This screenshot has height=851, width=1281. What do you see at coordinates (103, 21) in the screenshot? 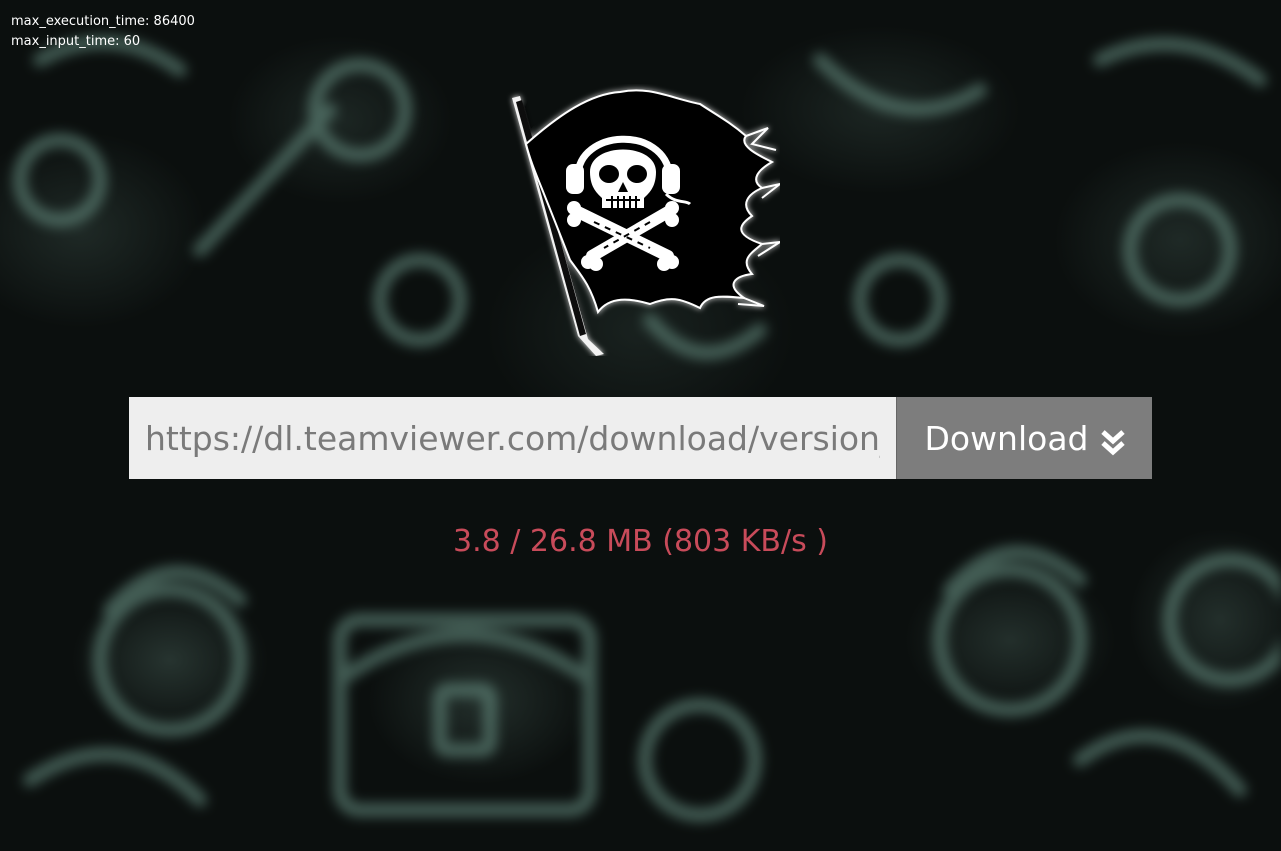
I see `debug-line-execution-time: max_execution_time: 86400` at bounding box center [103, 21].